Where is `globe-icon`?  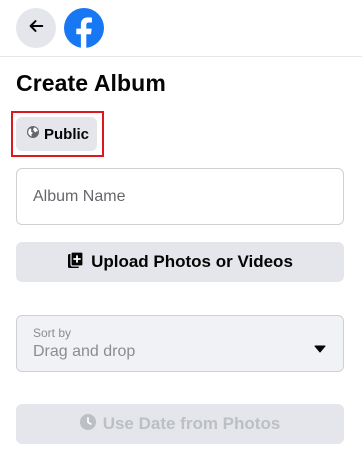
globe-icon is located at coordinates (33, 134).